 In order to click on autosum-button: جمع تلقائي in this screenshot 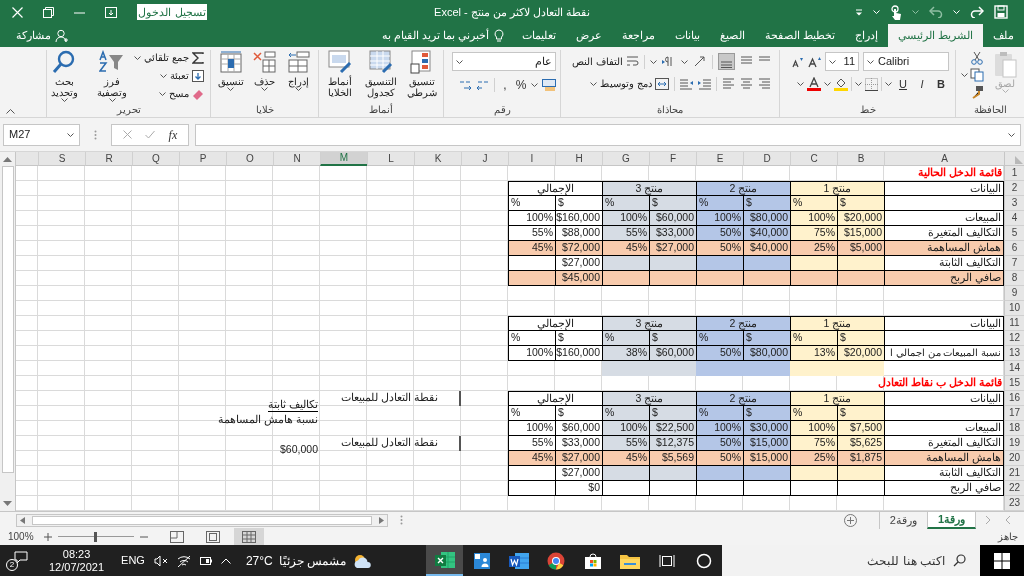, I will do `click(171, 58)`.